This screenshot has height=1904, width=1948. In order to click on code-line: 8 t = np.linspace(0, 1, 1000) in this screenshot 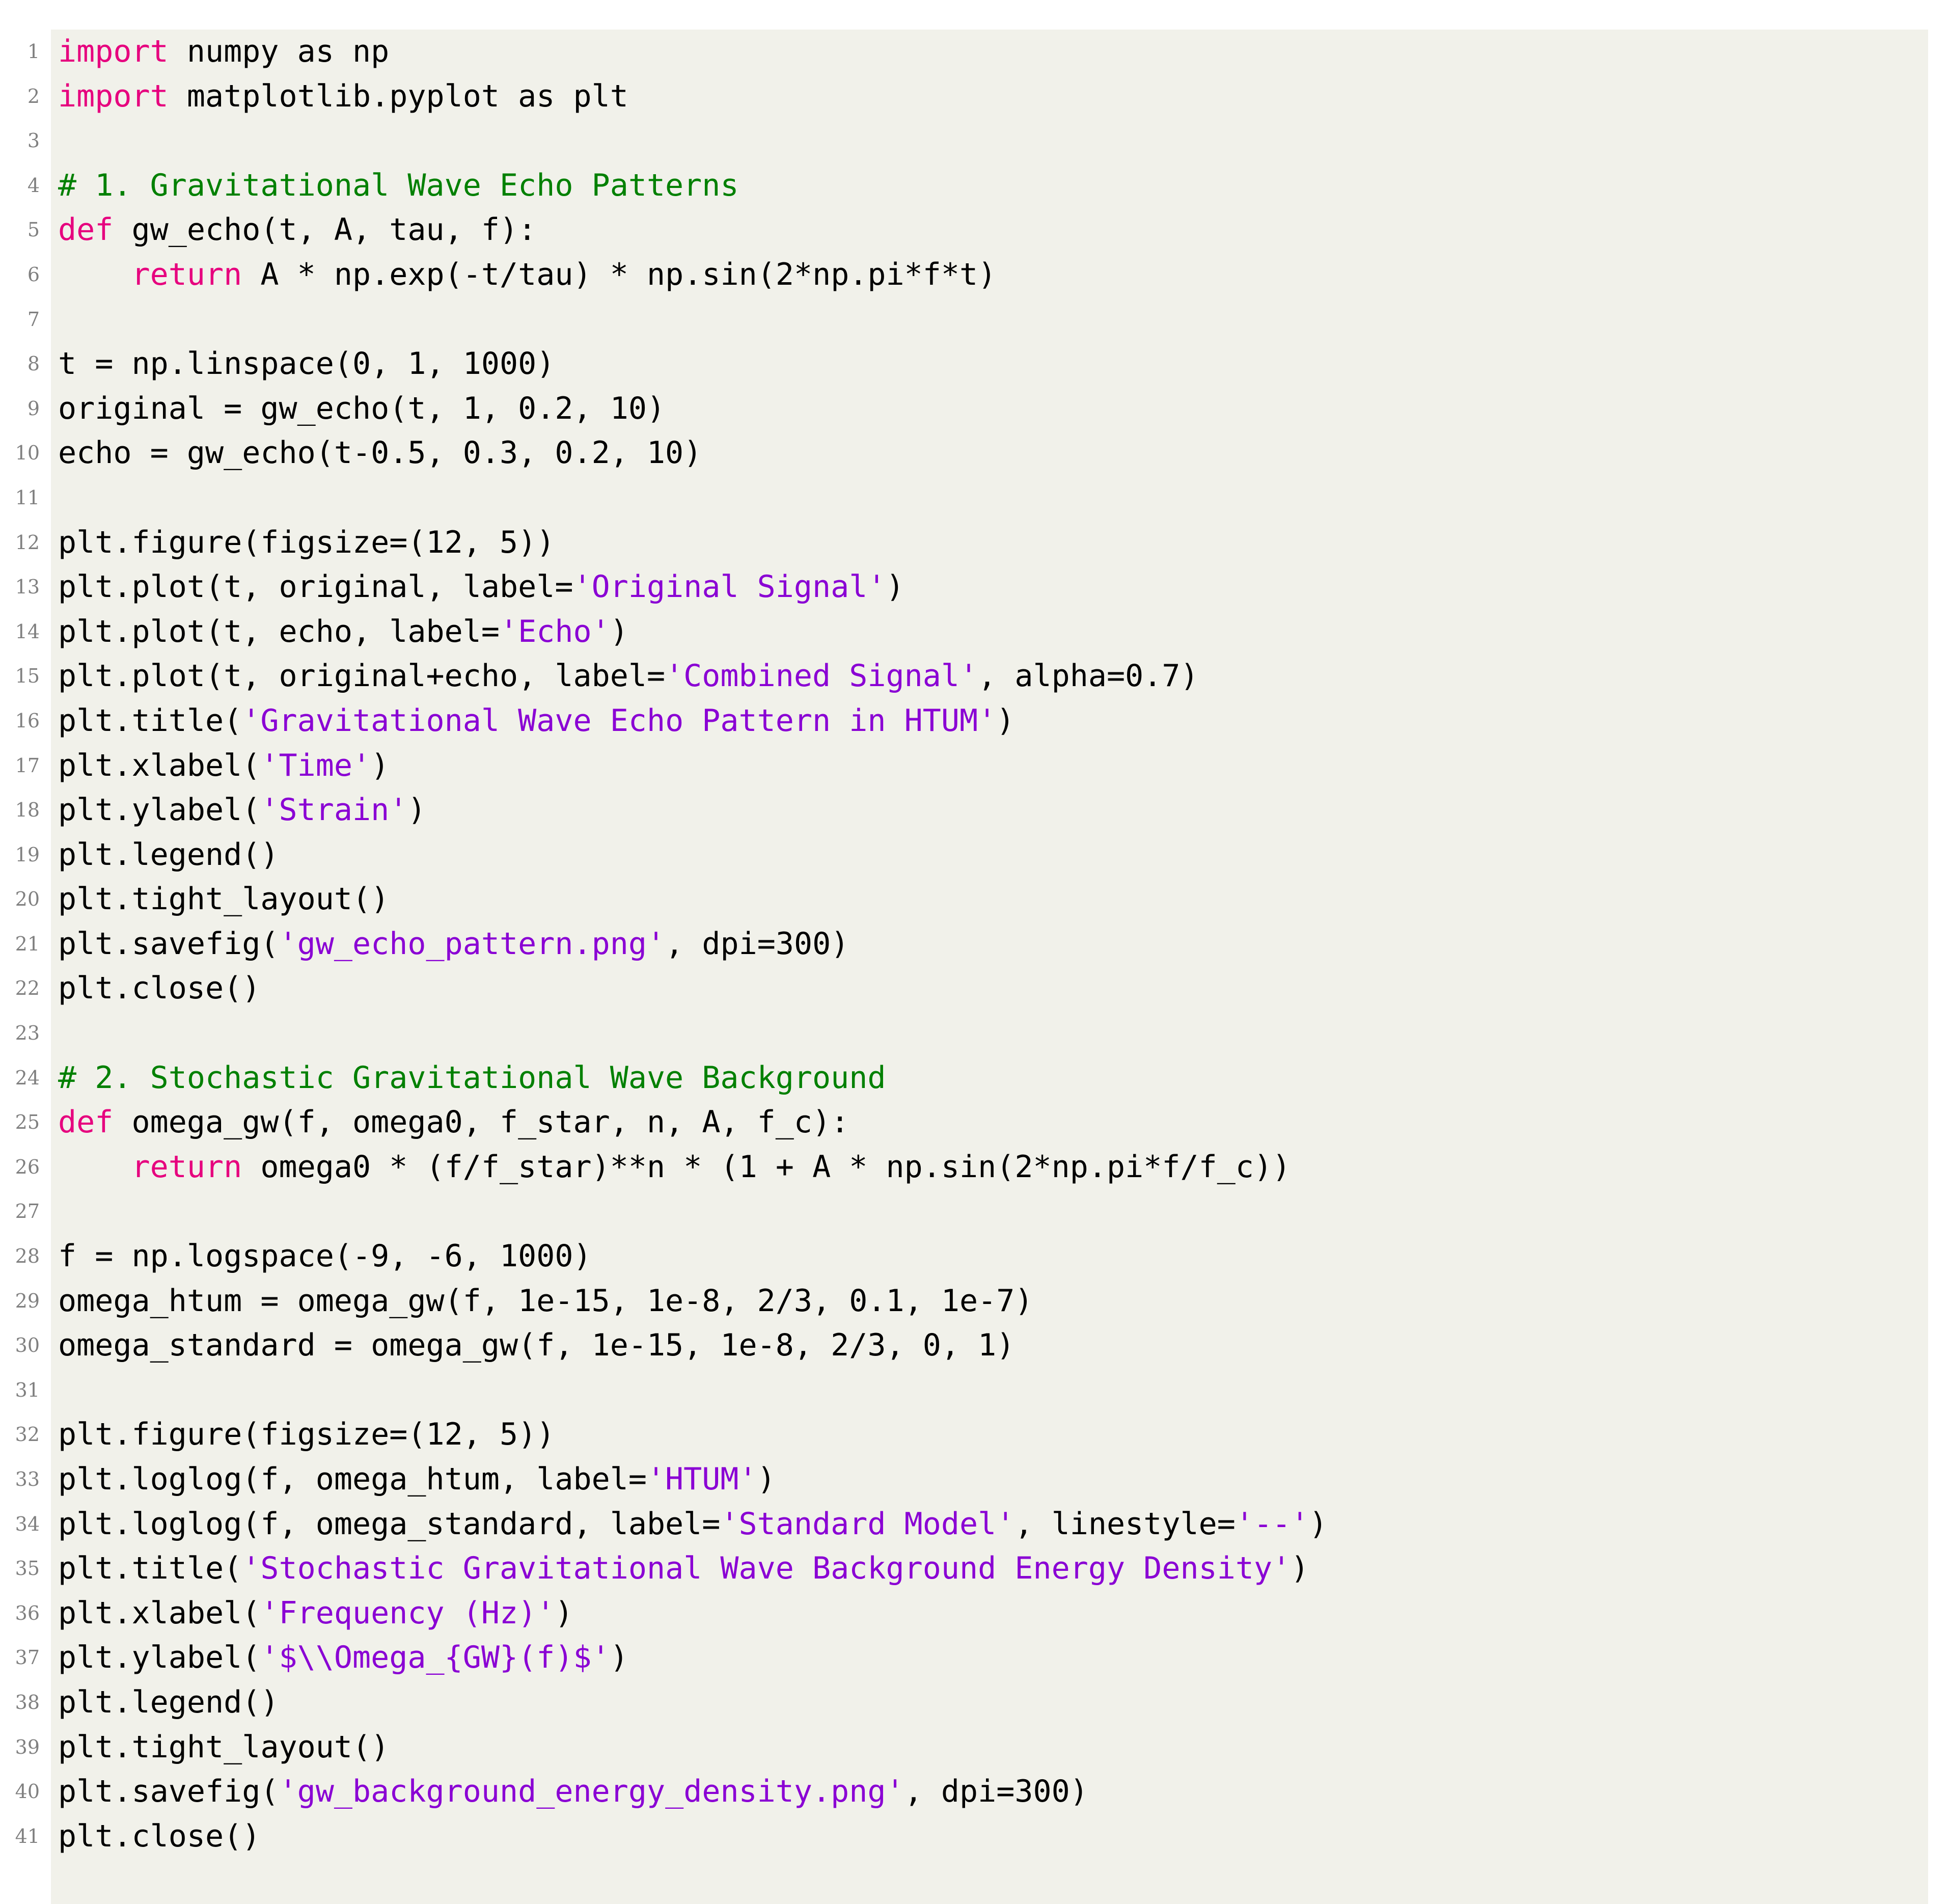, I will do `click(978, 364)`.